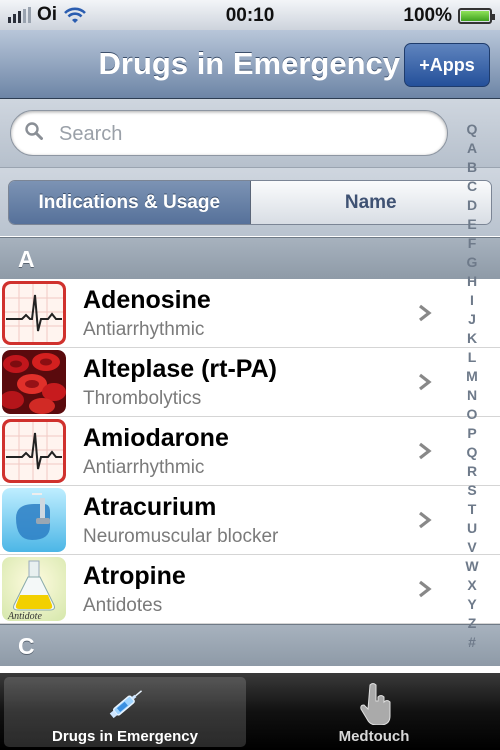 This screenshot has height=750, width=500. I want to click on table-row: Antidote Atropine Antidotes, so click(250, 589).